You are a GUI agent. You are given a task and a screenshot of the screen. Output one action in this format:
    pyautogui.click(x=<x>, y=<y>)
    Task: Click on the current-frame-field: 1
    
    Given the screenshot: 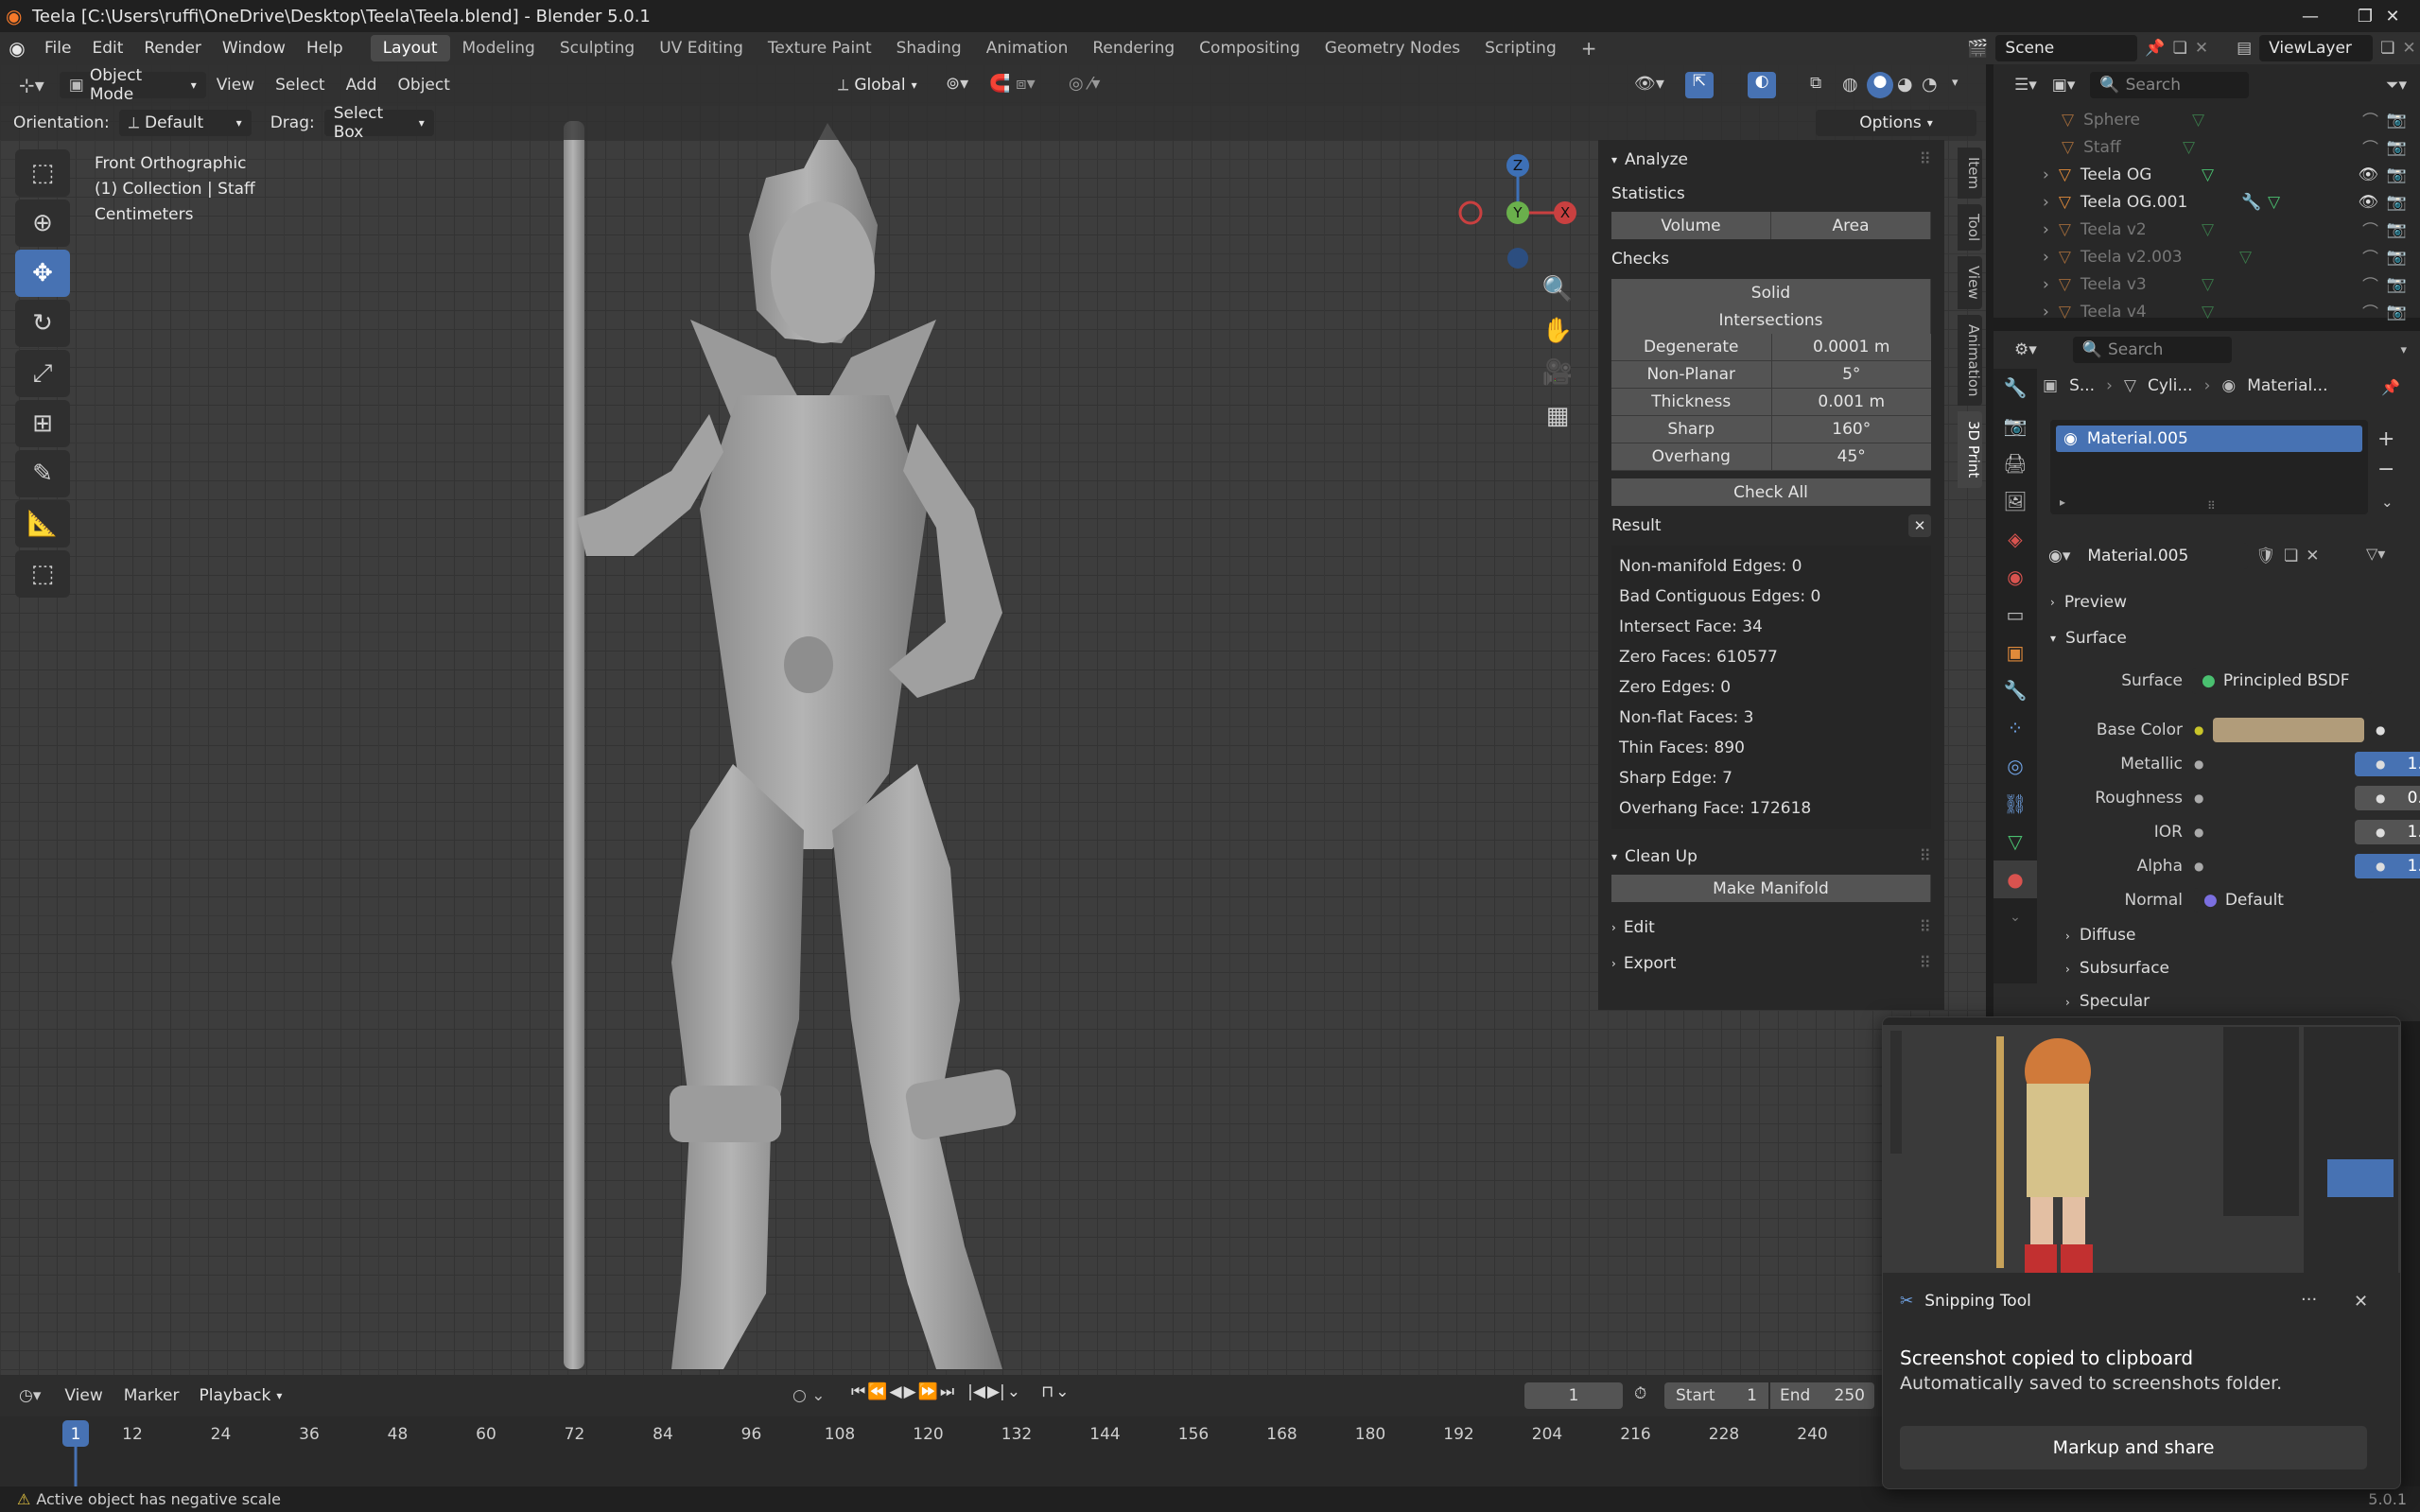 What is the action you would take?
    pyautogui.click(x=1574, y=1395)
    